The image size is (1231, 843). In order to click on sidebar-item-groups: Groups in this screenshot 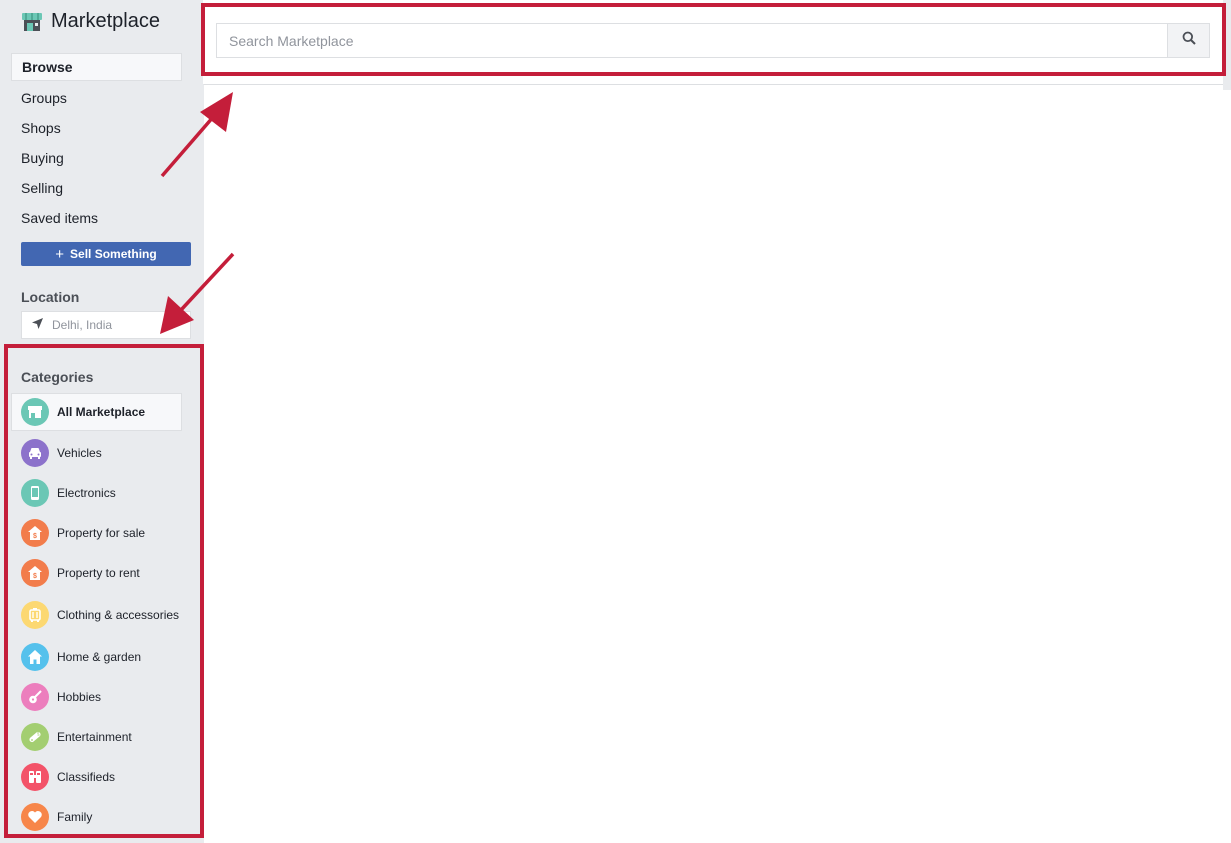, I will do `click(96, 98)`.